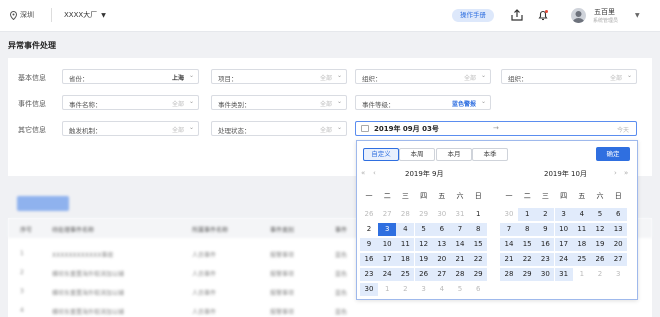 This screenshot has height=317, width=660. I want to click on event-level-select: 事件等级： 蓝色警报 ⌄, so click(423, 102).